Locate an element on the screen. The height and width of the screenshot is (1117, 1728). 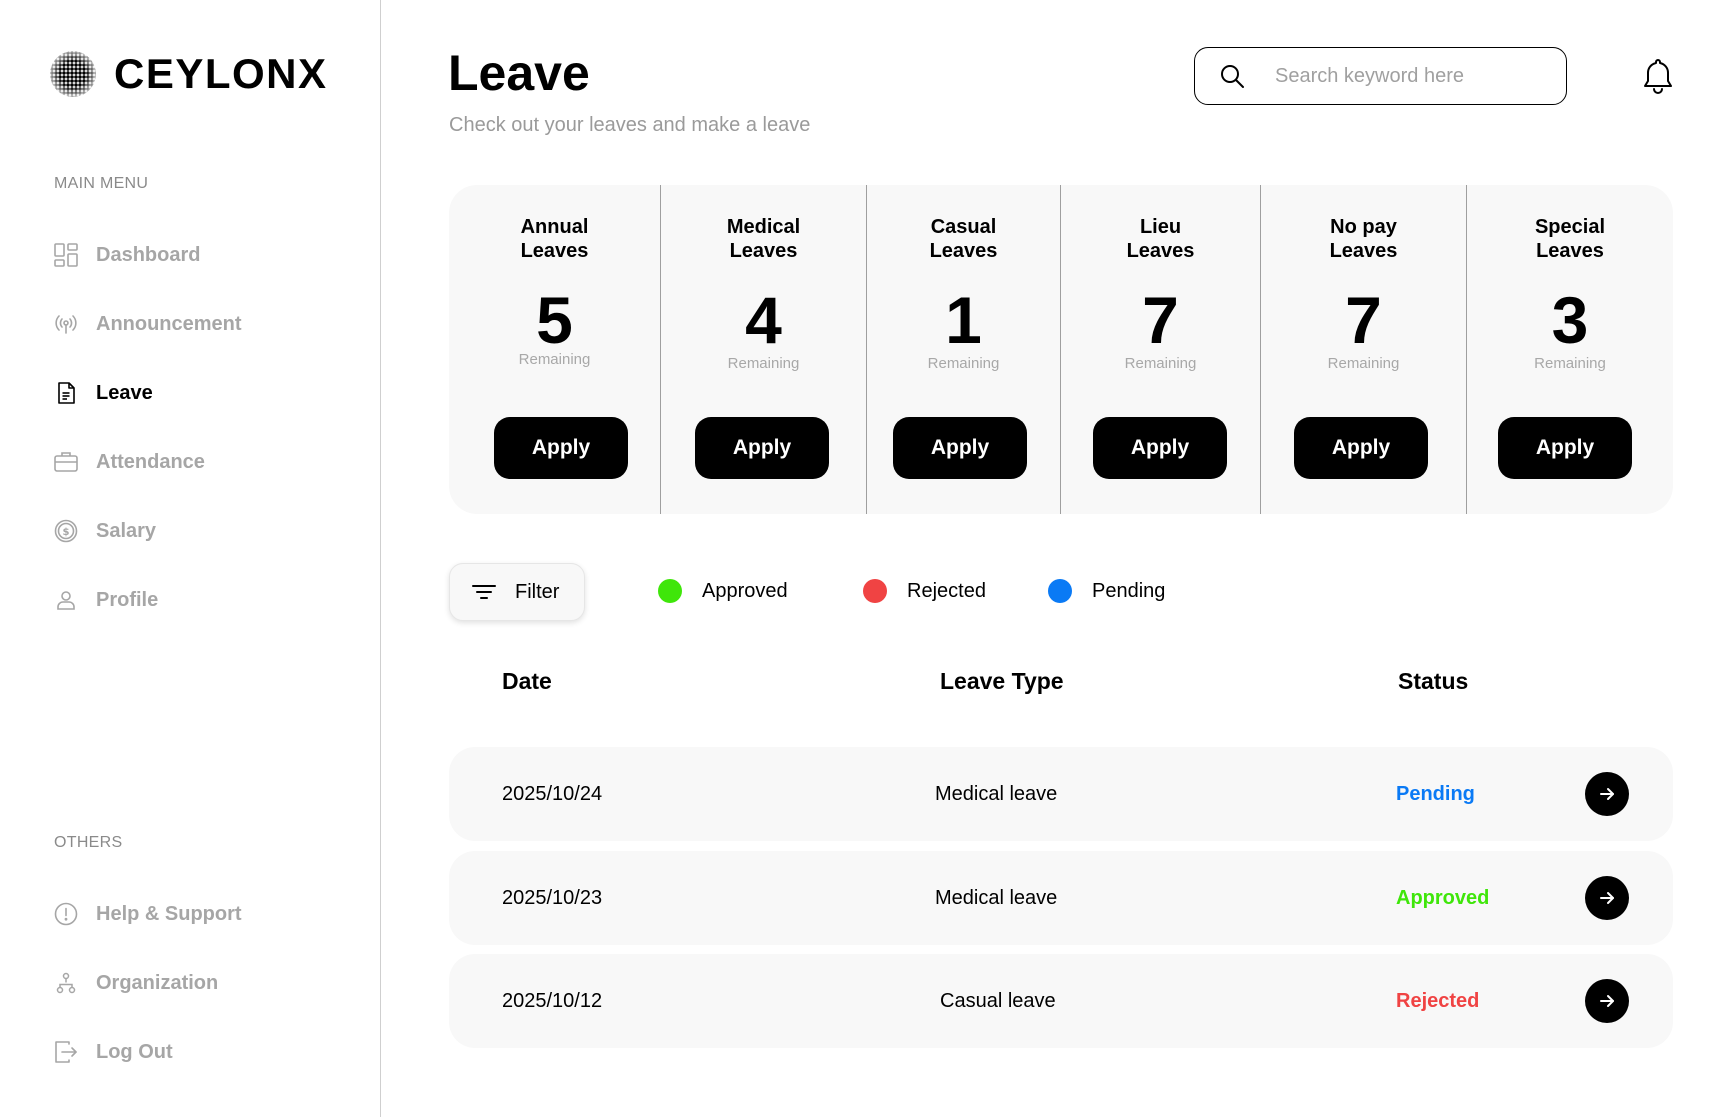
table-row: 2025/10/23 Medical leave Approved is located at coordinates (1061, 898).